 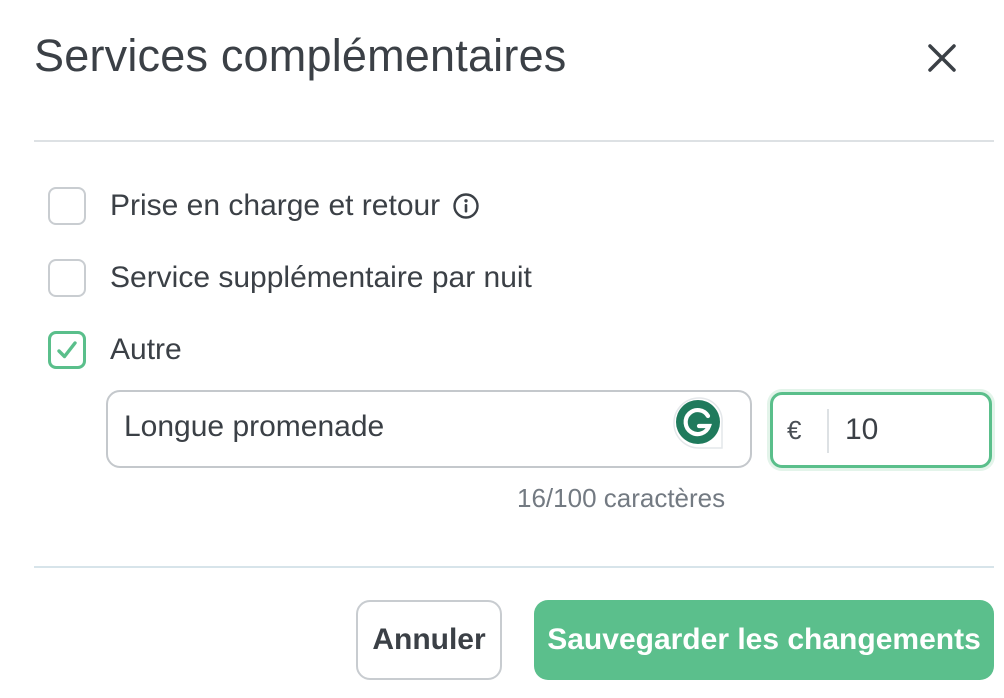 I want to click on option-other: Autre, so click(x=115, y=350).